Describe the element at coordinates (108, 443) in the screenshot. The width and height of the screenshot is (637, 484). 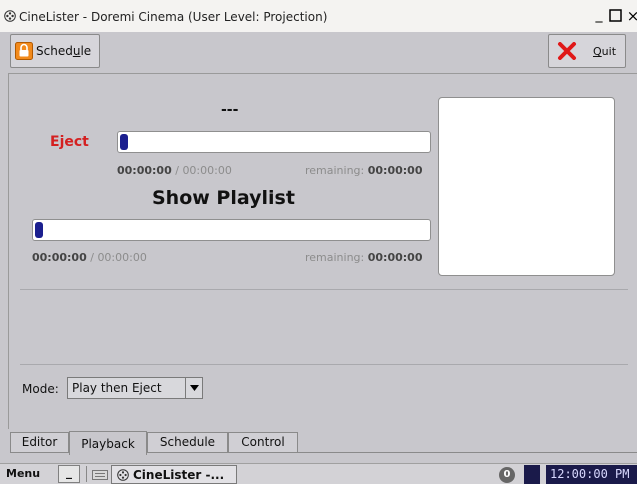
I see `tab-playback: Playback` at that location.